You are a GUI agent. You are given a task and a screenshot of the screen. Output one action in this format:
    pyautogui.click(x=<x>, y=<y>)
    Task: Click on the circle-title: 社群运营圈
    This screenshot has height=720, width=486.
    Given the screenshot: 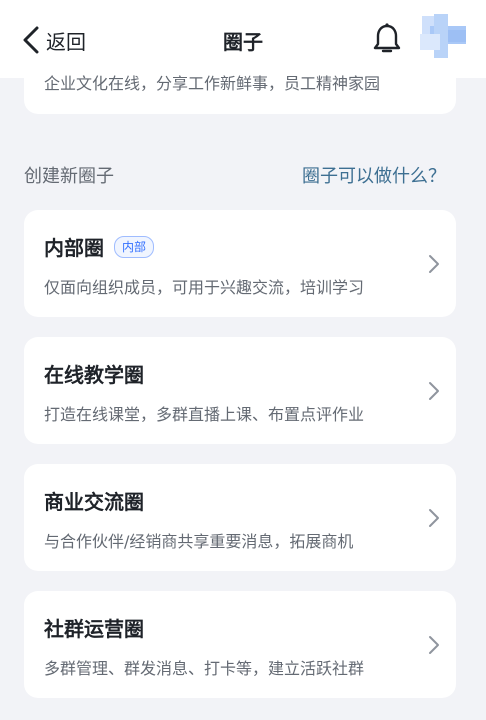 What is the action you would take?
    pyautogui.click(x=94, y=629)
    